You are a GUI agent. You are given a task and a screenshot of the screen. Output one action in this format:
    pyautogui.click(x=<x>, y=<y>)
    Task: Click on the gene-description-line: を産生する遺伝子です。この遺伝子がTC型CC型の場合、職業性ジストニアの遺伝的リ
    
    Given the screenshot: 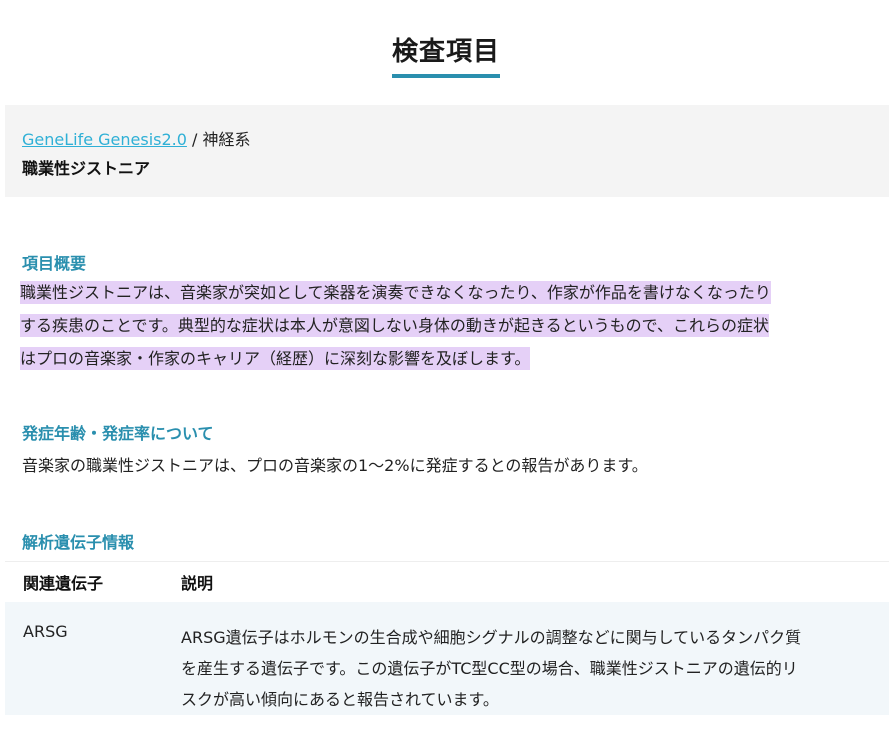 What is the action you would take?
    pyautogui.click(x=489, y=668)
    